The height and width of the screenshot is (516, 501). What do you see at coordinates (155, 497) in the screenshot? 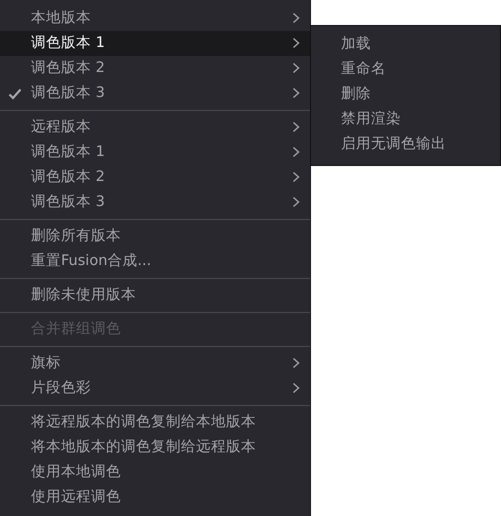
I see `menu-item: 使用远程调色` at bounding box center [155, 497].